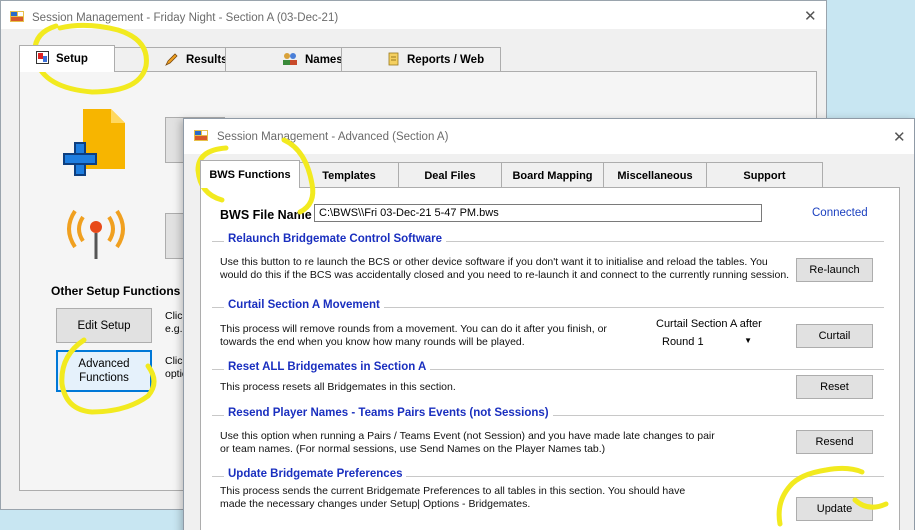  Describe the element at coordinates (655, 175) in the screenshot. I see `tab-miscellaneous: Miscellaneous` at that location.